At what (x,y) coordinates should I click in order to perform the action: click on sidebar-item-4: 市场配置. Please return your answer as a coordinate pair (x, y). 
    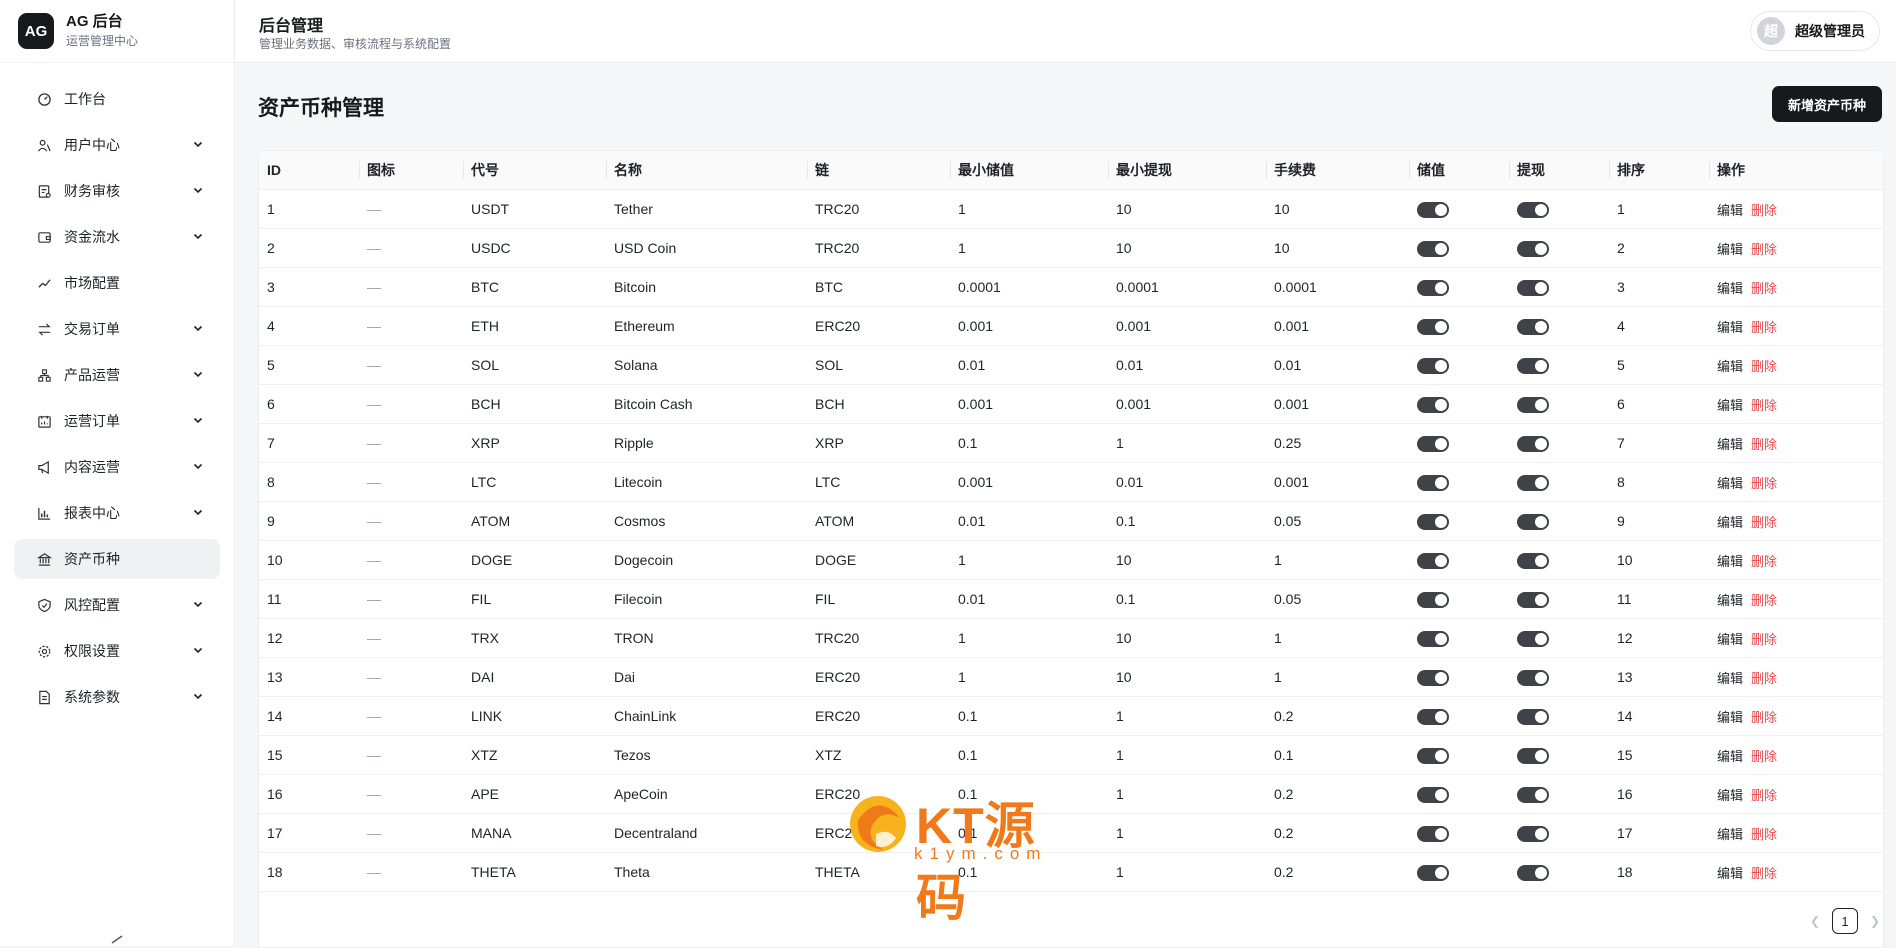
    Looking at the image, I should click on (117, 283).